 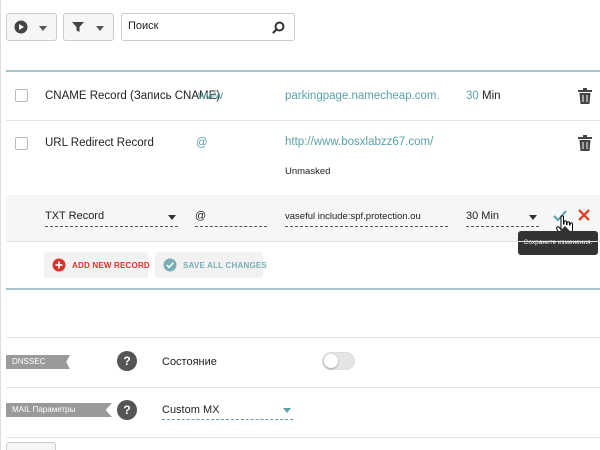 I want to click on record-value: parkingpage.namecheap.com., so click(x=362, y=96).